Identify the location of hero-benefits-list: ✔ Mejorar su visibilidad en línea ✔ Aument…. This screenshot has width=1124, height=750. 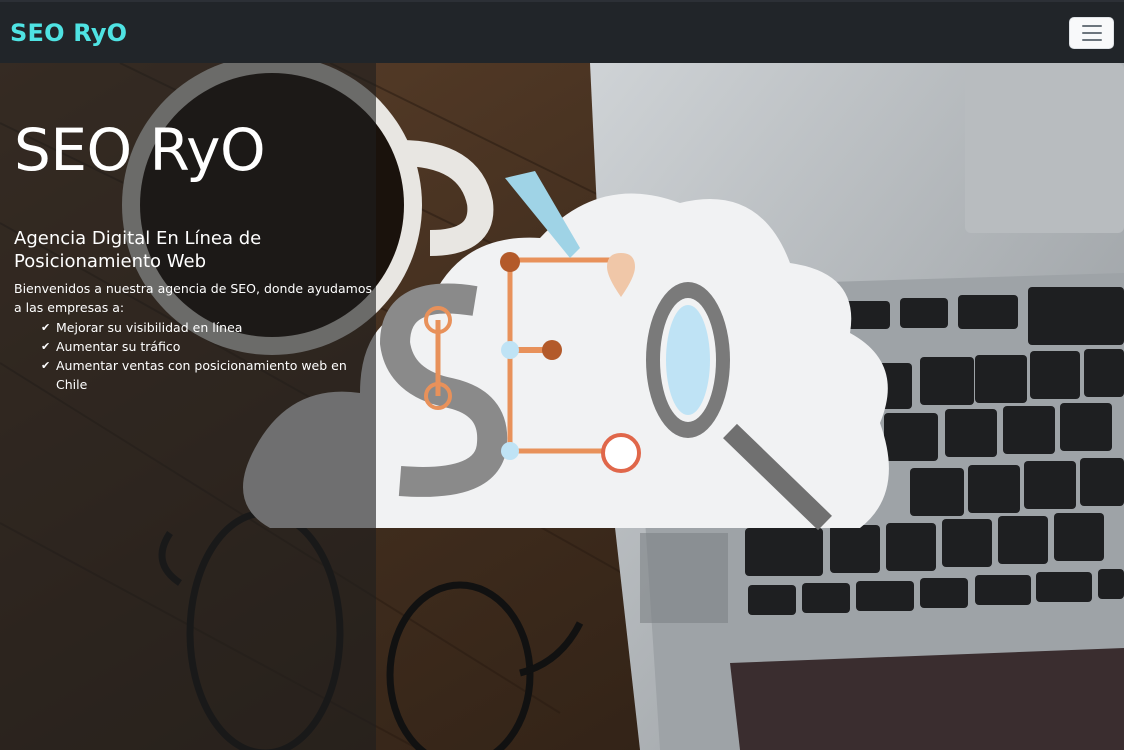
(194, 356).